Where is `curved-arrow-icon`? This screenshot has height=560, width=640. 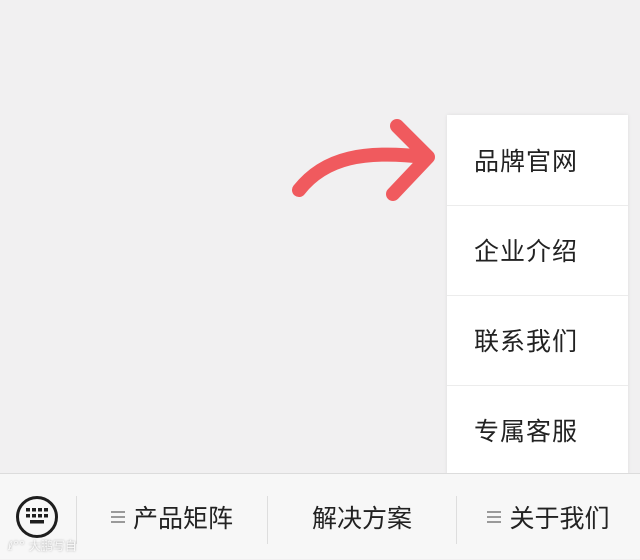 curved-arrow-icon is located at coordinates (363, 160).